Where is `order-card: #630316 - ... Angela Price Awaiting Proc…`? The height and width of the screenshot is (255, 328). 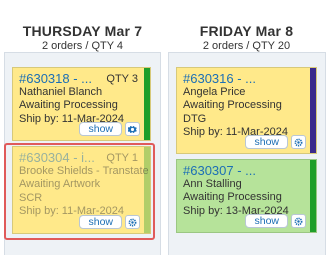
order-card: #630316 - ... Angela Price Awaiting Proc… is located at coordinates (246, 110).